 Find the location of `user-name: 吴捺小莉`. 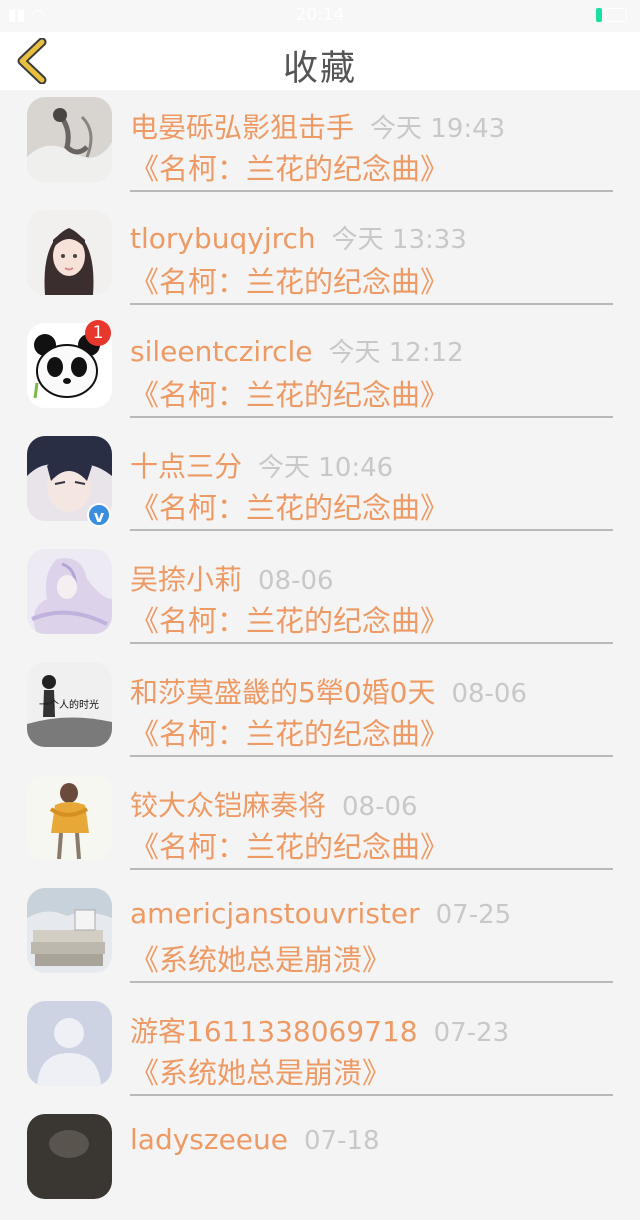

user-name: 吴捺小莉 is located at coordinates (186, 579).